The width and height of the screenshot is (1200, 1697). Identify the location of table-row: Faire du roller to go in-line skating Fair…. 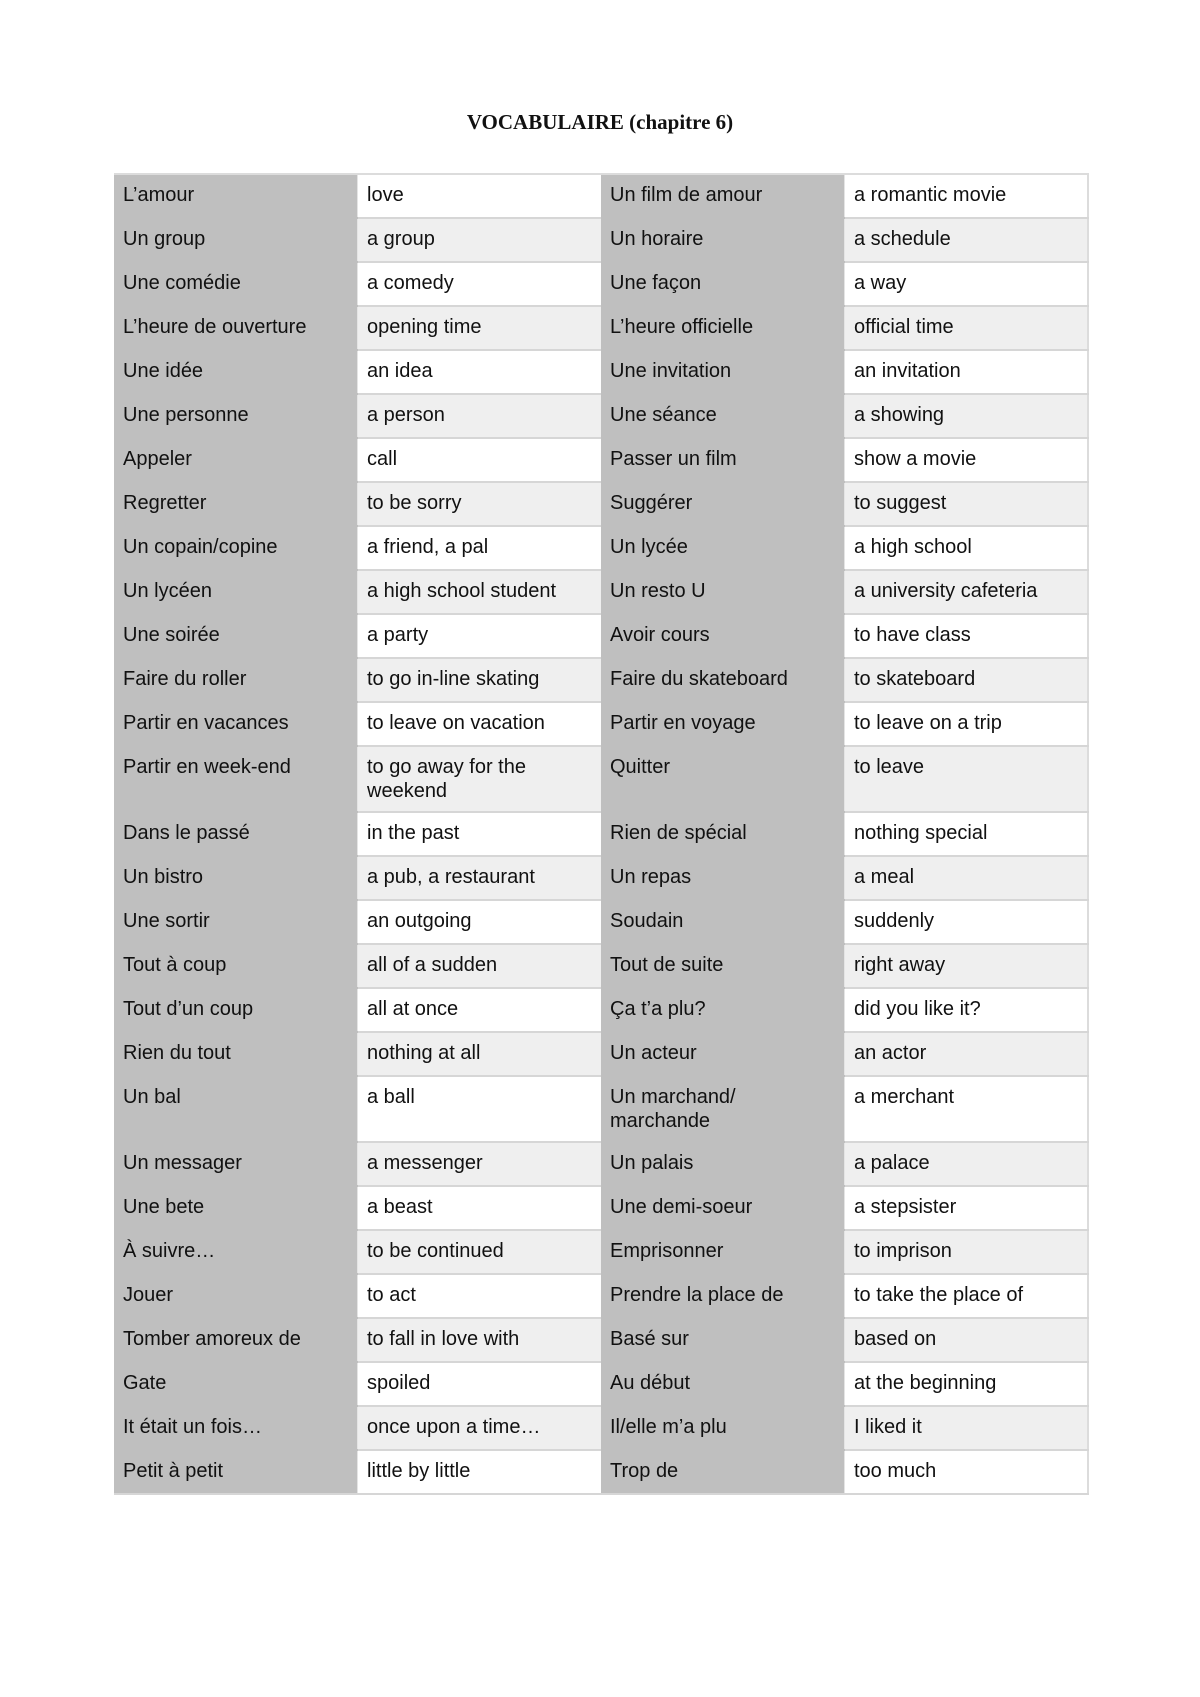
(601, 680).